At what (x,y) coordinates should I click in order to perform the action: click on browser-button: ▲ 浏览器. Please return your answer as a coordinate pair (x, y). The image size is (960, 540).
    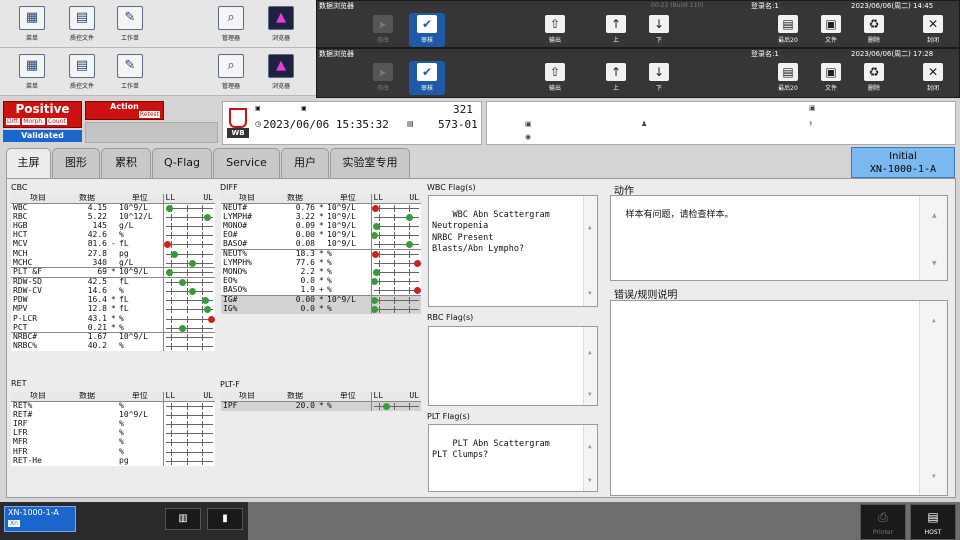
    Looking at the image, I should click on (281, 24).